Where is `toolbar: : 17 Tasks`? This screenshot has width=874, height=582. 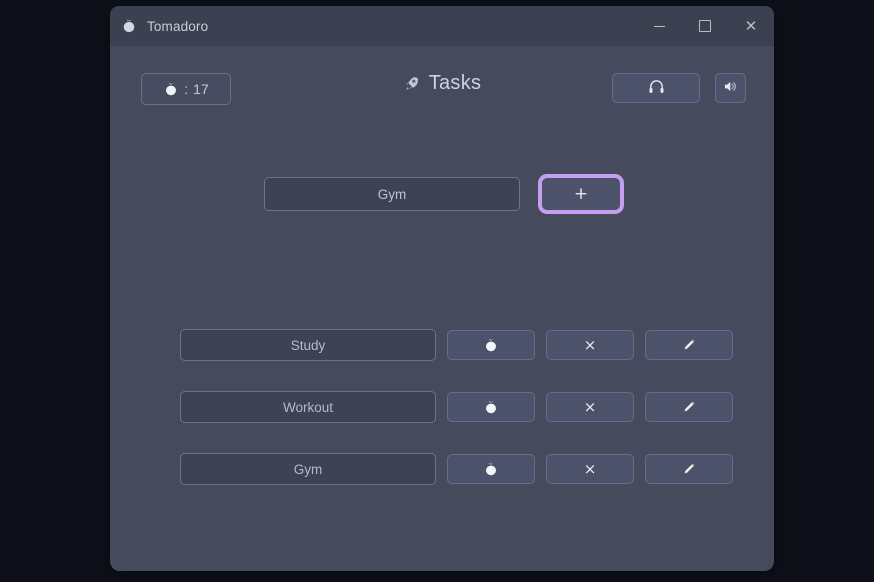
toolbar: : 17 Tasks is located at coordinates (442, 89).